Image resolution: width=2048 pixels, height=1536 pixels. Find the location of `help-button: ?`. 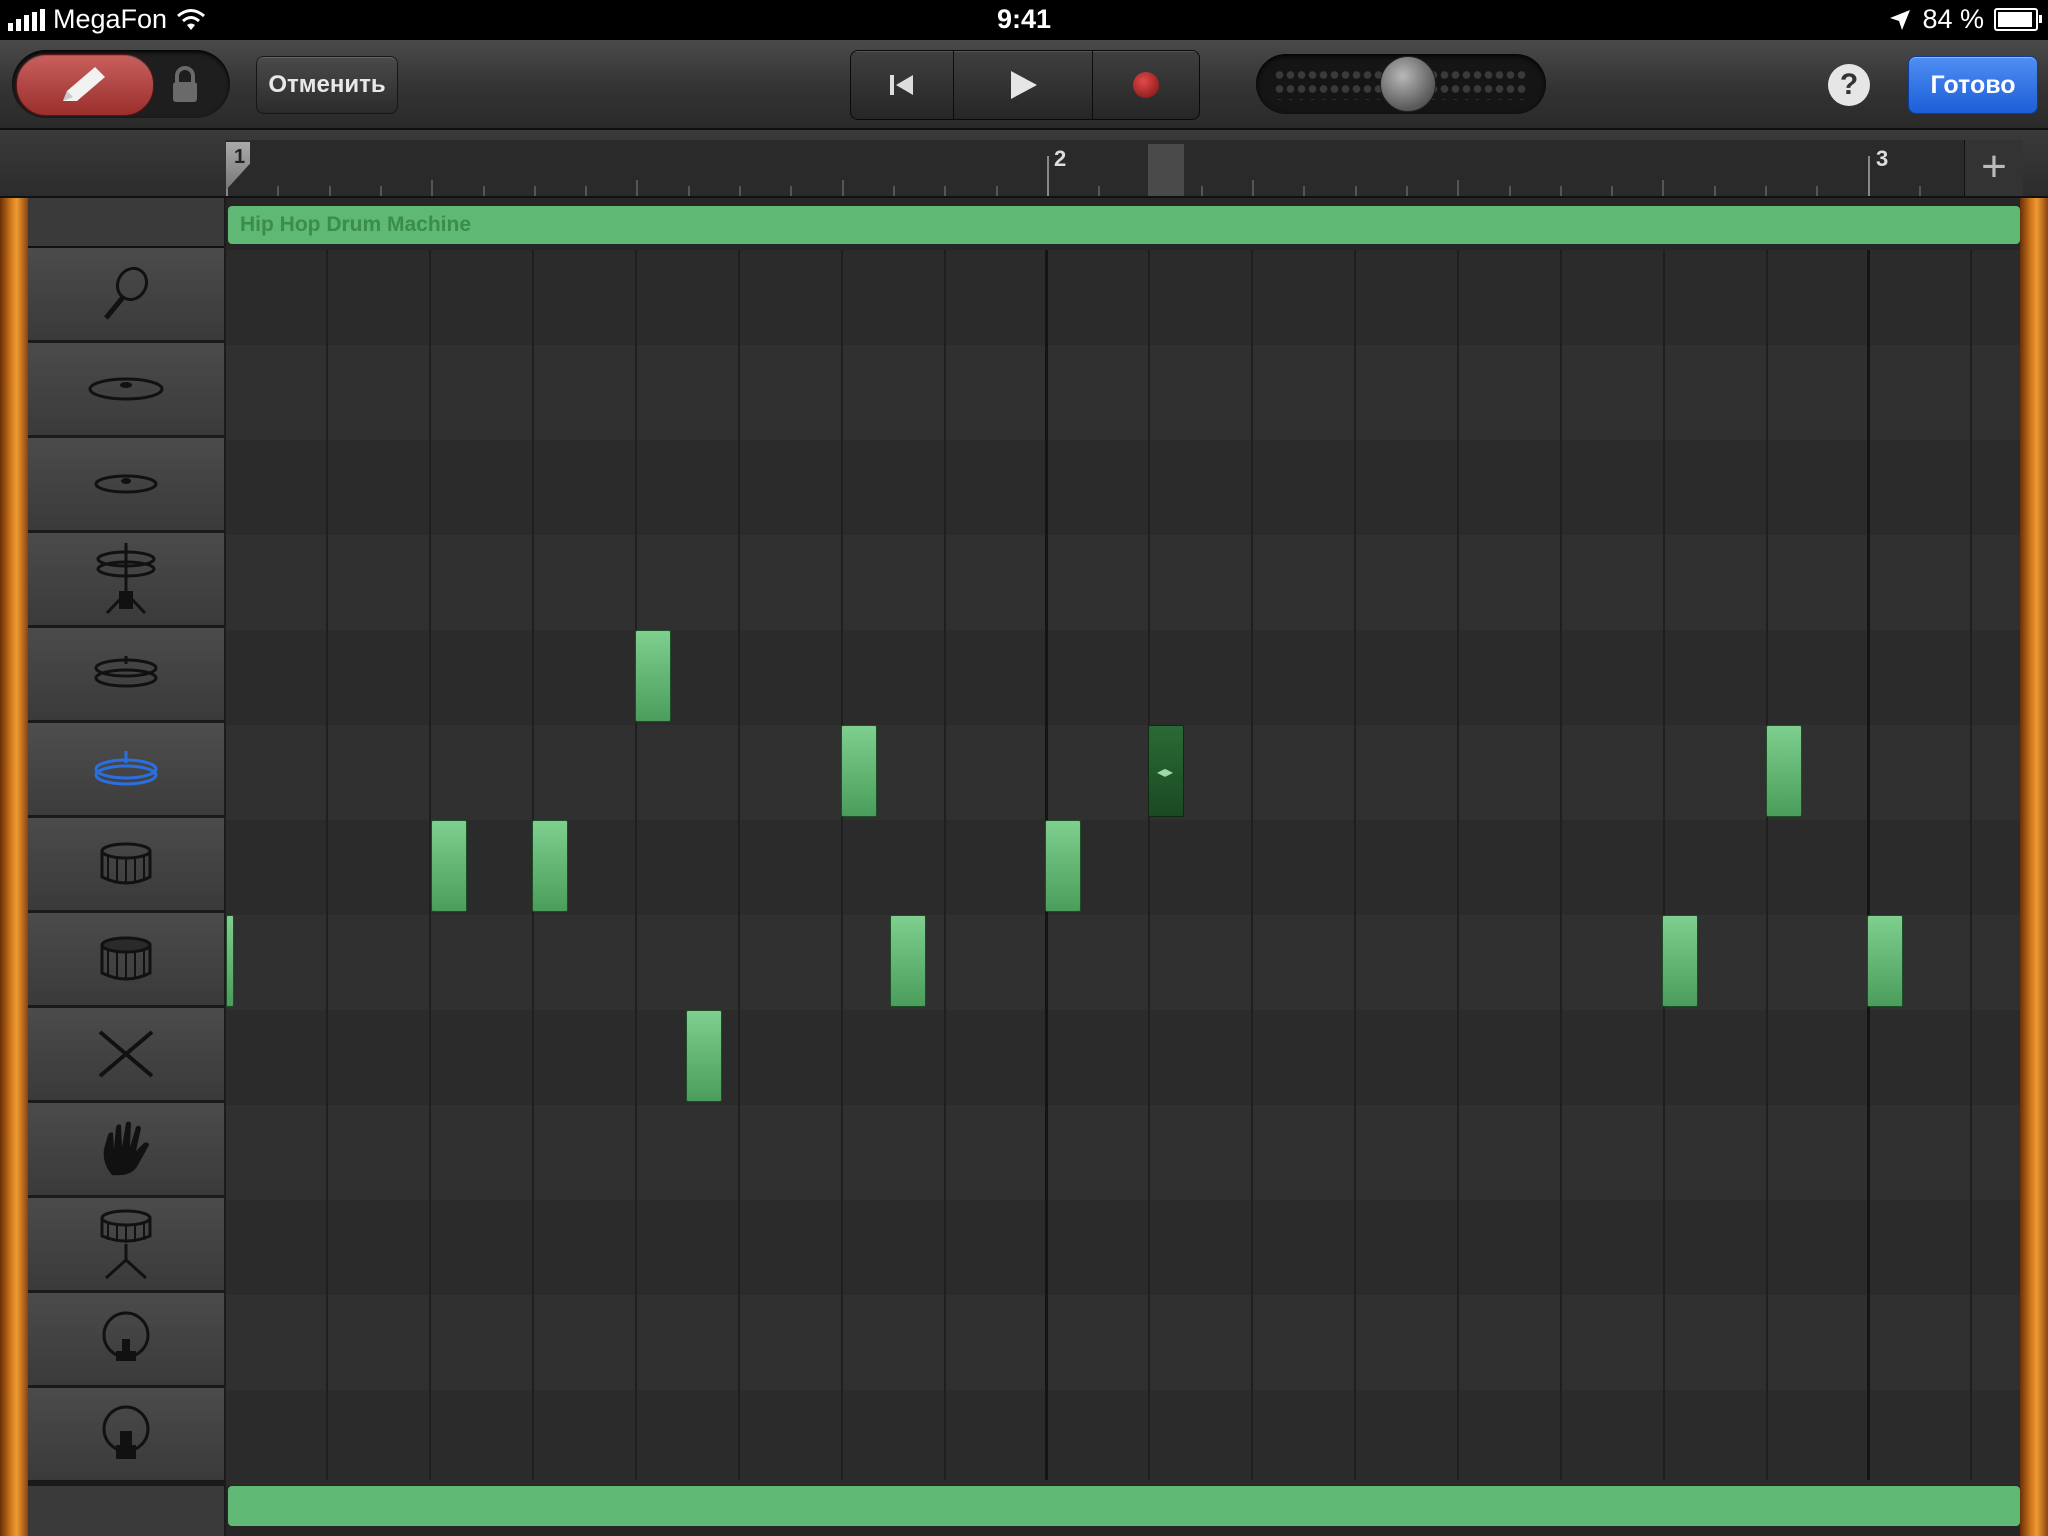

help-button: ? is located at coordinates (1849, 85).